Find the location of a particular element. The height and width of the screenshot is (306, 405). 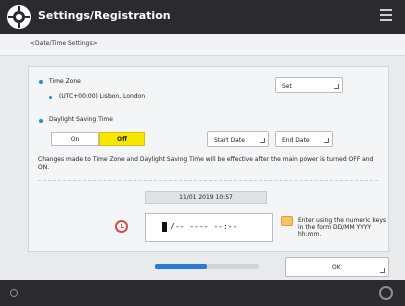

divider is located at coordinates (208, 180).